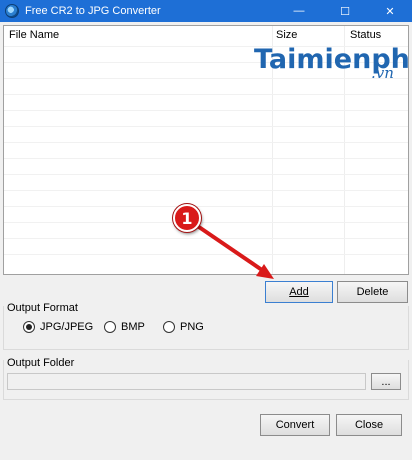 The width and height of the screenshot is (412, 460). What do you see at coordinates (187, 218) in the screenshot?
I see `step-number-badge: 1` at bounding box center [187, 218].